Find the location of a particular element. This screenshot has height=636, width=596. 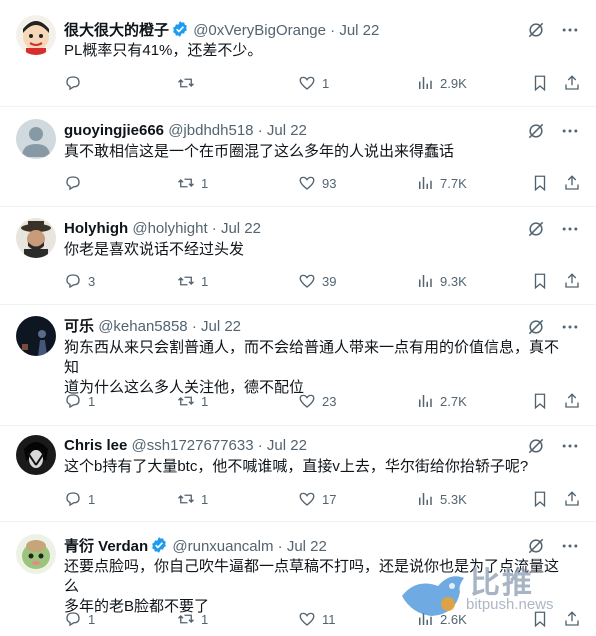

views-count: 7.7K is located at coordinates (453, 183).